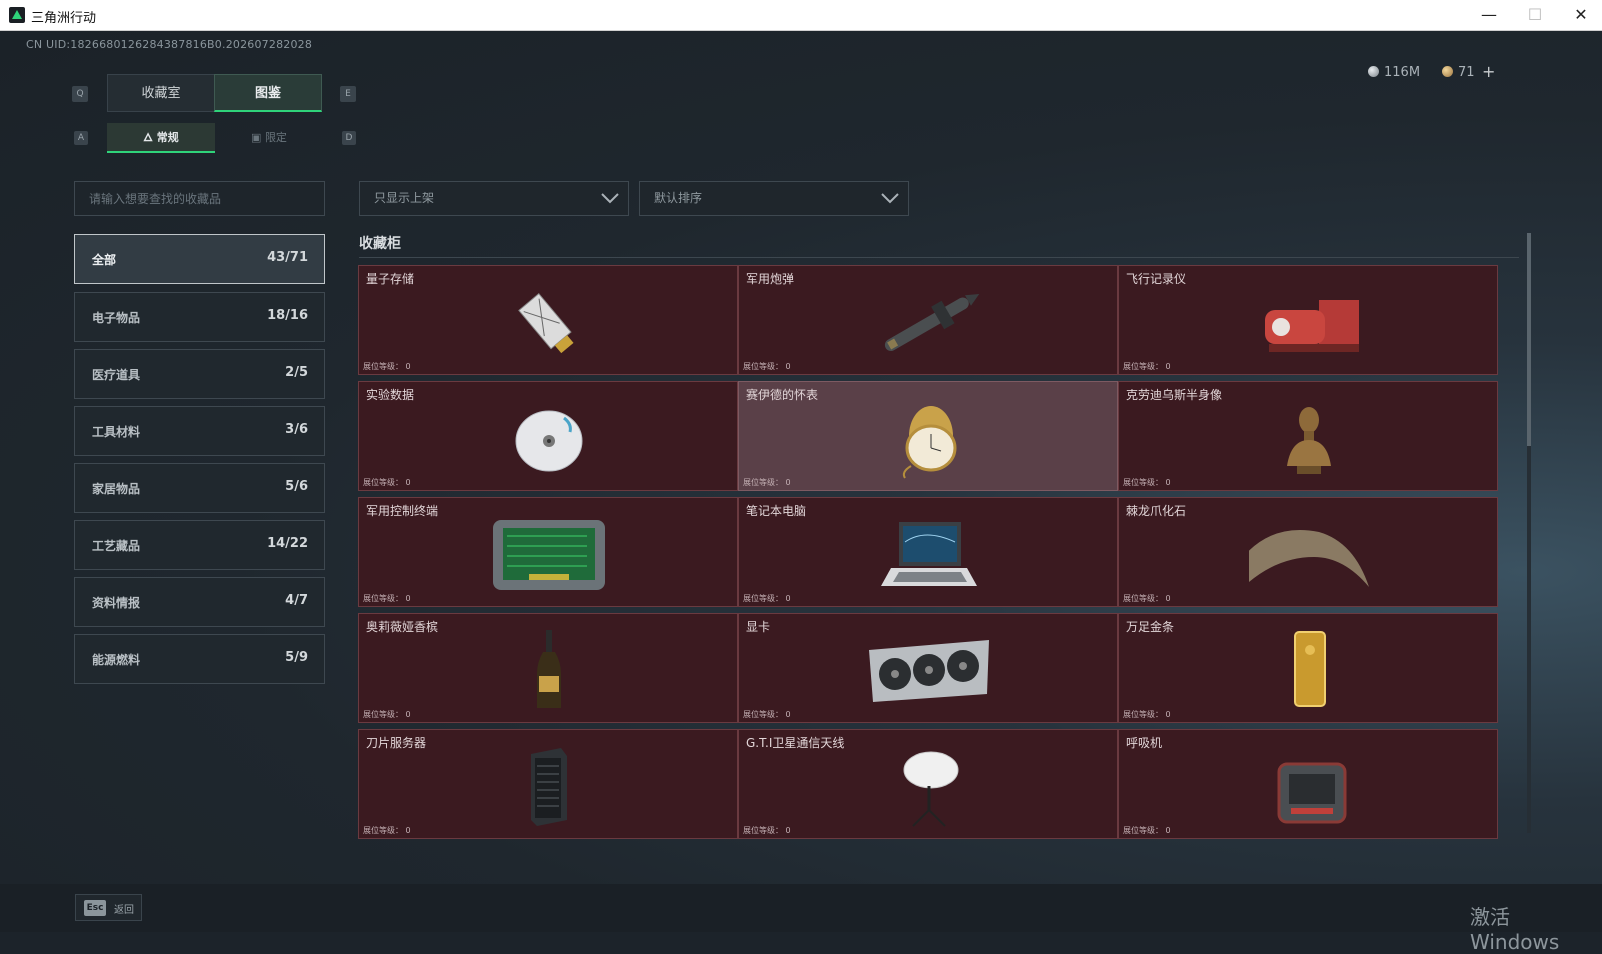  Describe the element at coordinates (1488, 71) in the screenshot. I see `add-currency-button: +` at that location.